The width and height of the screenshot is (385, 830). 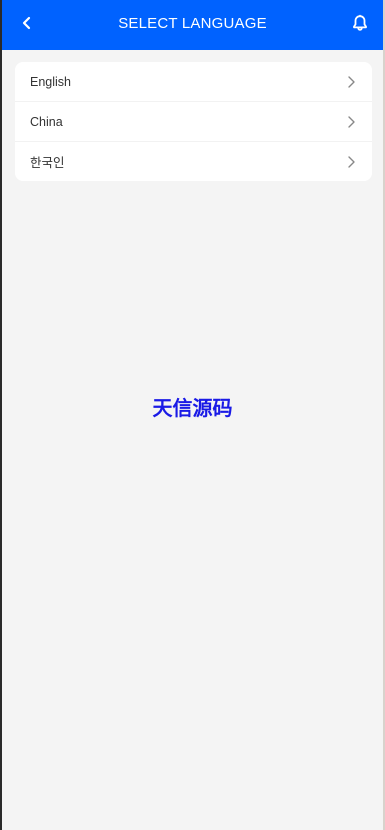 I want to click on language-item-english: English, so click(x=193, y=82).